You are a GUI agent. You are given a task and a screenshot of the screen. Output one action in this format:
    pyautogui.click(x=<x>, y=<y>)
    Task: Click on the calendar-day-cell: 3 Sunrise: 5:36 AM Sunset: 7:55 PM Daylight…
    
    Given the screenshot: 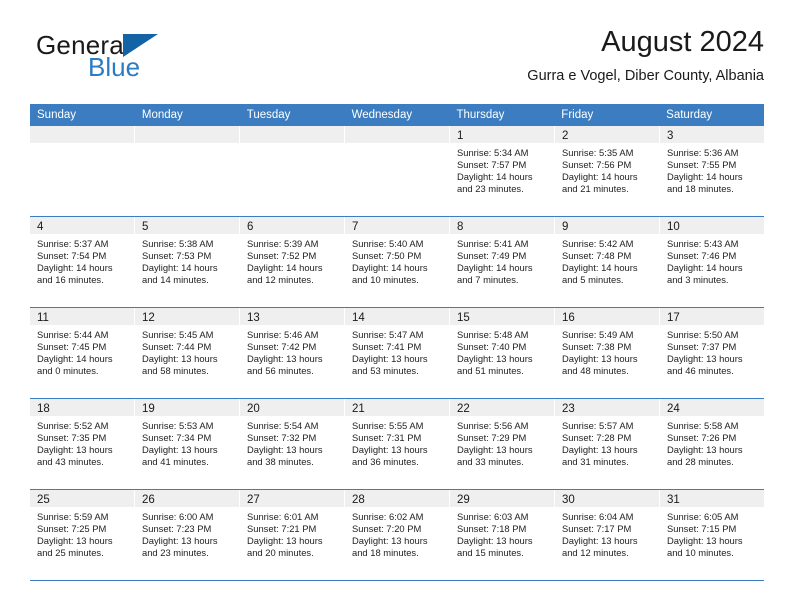 What is the action you would take?
    pyautogui.click(x=712, y=171)
    